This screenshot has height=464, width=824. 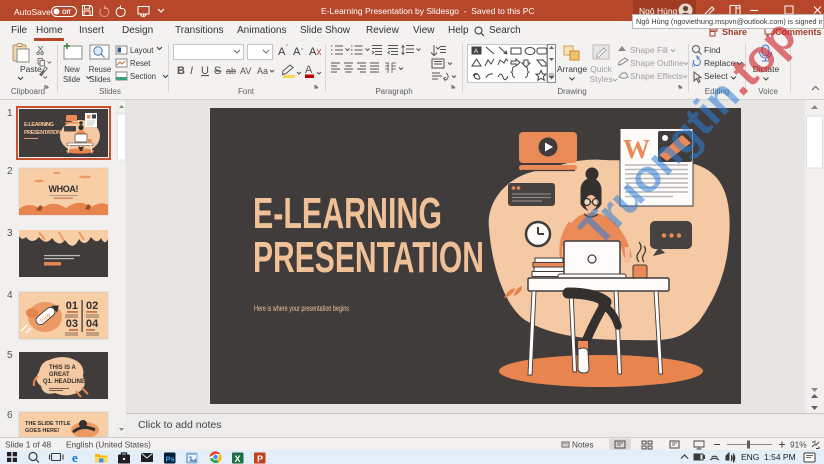 What do you see at coordinates (10, 233) in the screenshot?
I see `svg-text: 3` at bounding box center [10, 233].